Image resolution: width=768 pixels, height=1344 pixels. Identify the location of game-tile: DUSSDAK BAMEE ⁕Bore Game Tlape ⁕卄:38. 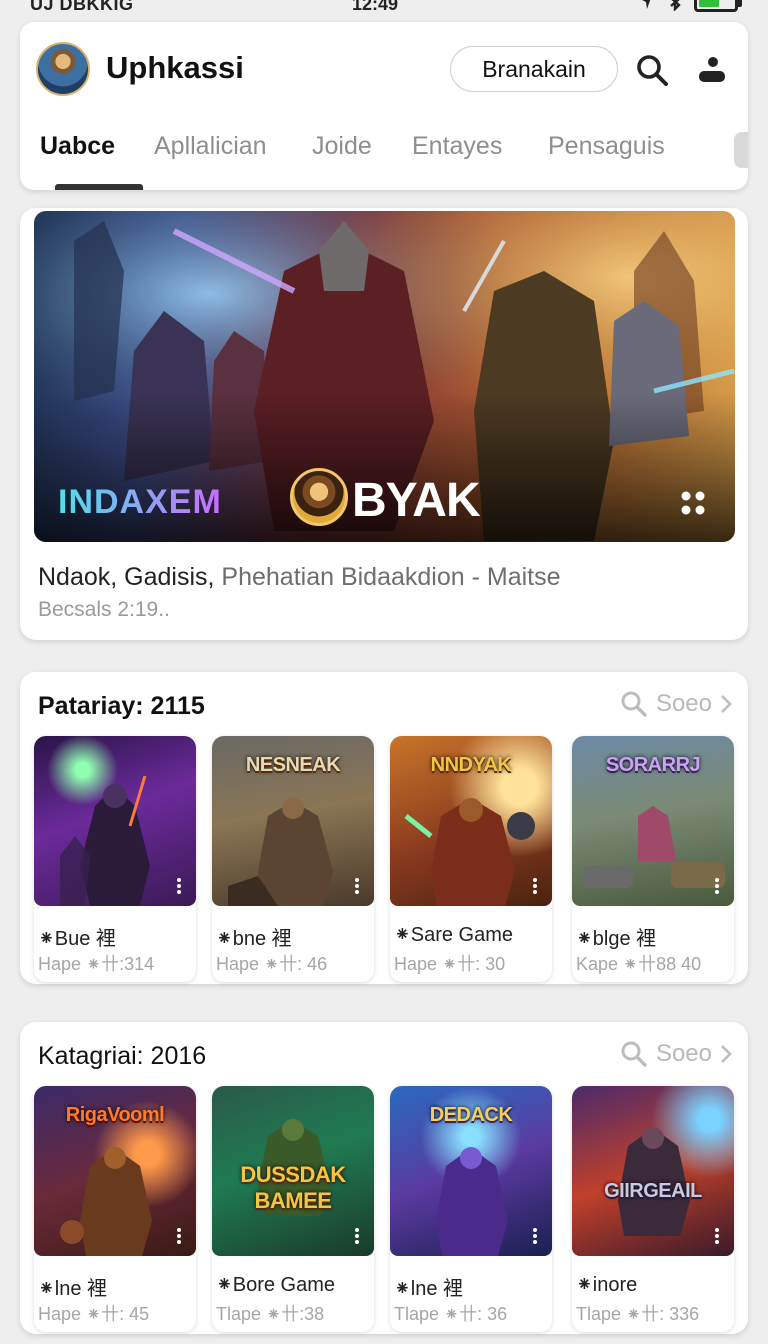
(293, 1209).